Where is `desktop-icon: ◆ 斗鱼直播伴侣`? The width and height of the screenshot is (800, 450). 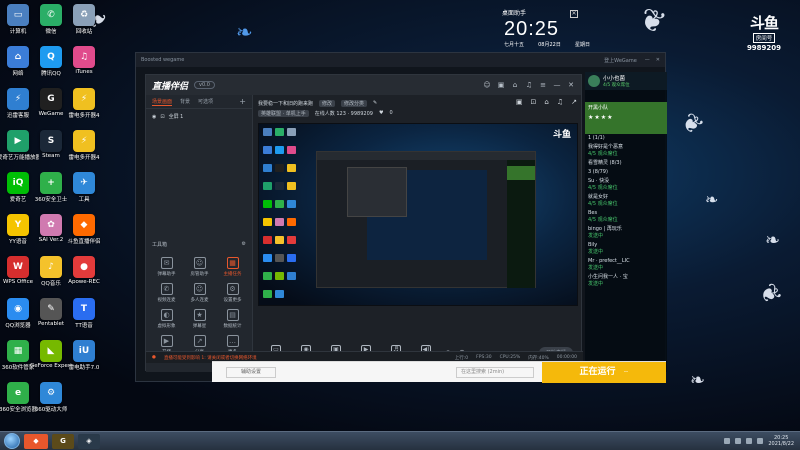
desktop-icon: ◆ 斗鱼直播伴侣 is located at coordinates (84, 229).